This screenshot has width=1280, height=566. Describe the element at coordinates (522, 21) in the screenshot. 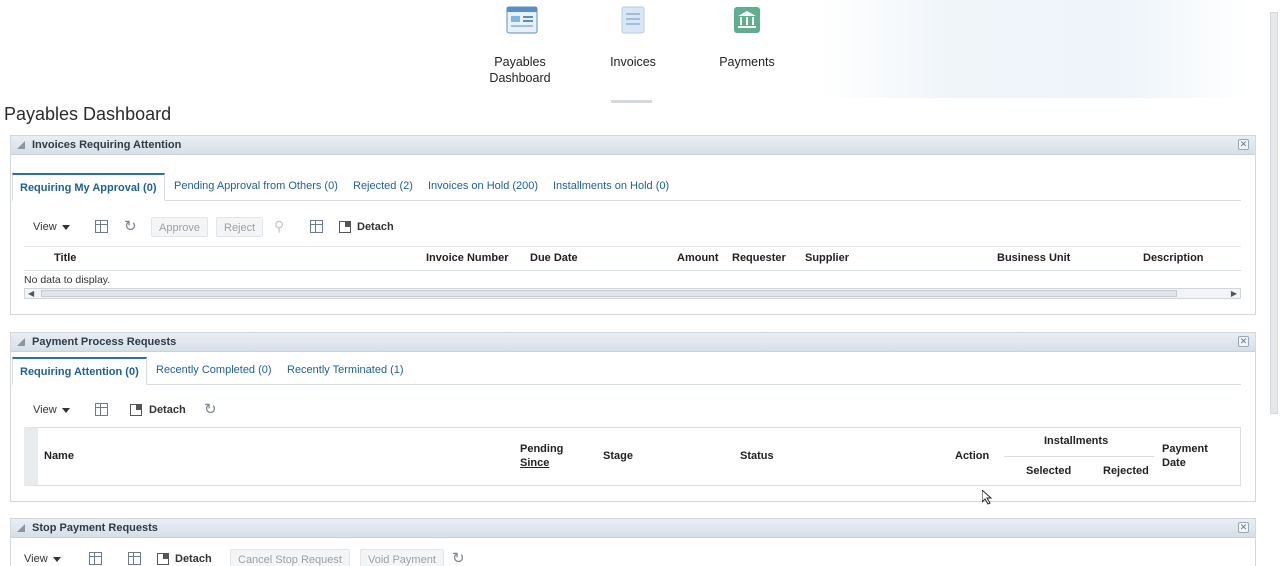

I see `dashboard-icon` at that location.